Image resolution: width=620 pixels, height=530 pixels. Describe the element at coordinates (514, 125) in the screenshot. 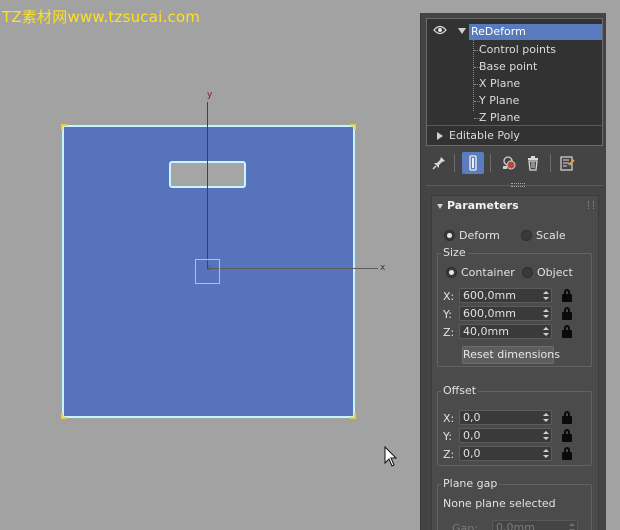

I see `stack-divider` at that location.